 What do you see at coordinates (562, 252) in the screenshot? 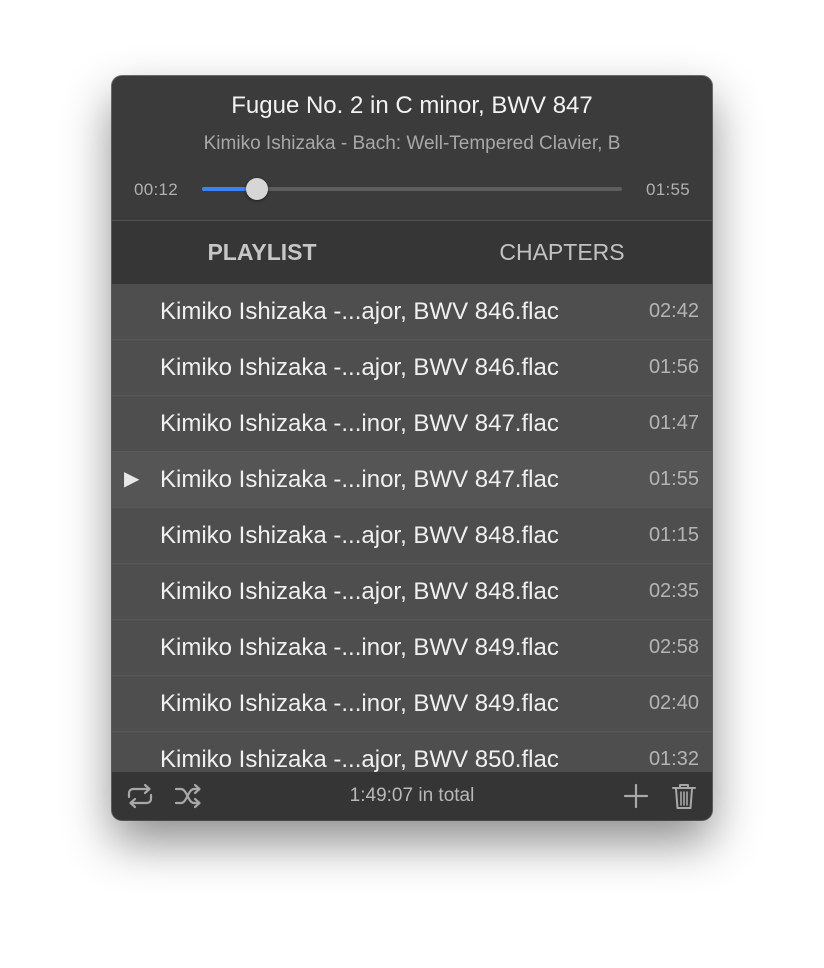
I see `tab-chapters: CHAPTERS` at bounding box center [562, 252].